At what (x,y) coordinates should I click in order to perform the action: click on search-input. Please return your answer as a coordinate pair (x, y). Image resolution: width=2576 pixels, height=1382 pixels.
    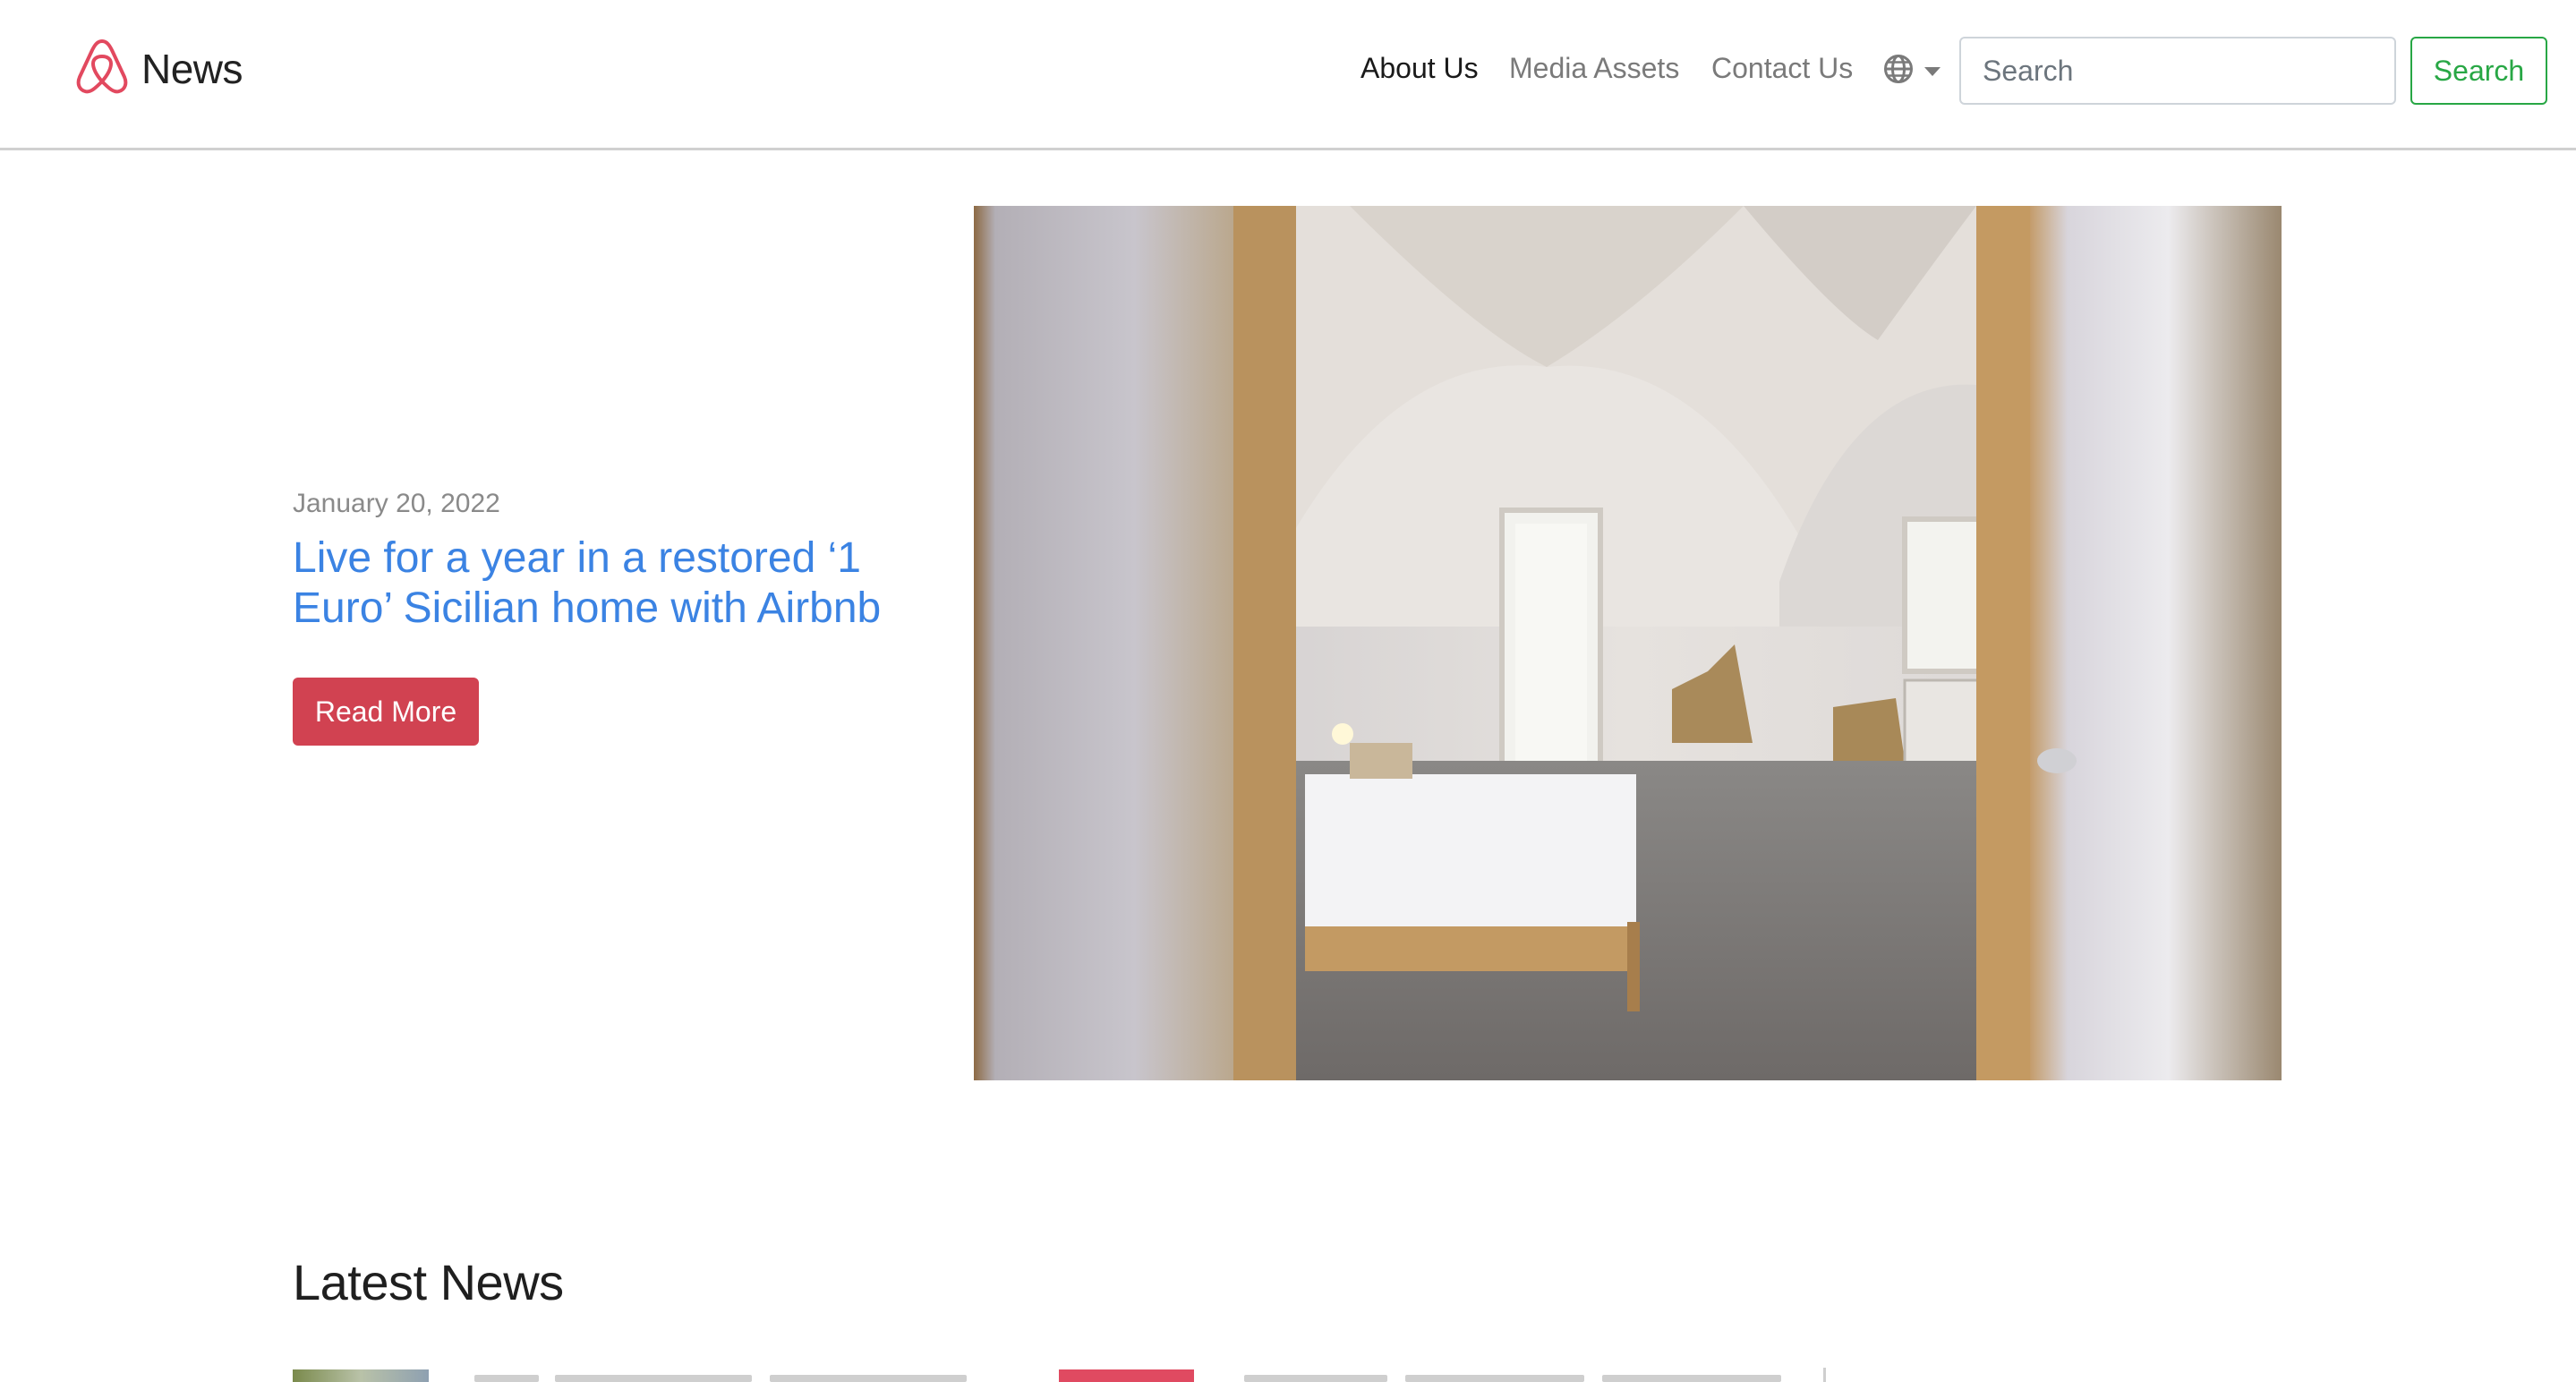
    Looking at the image, I should click on (2177, 71).